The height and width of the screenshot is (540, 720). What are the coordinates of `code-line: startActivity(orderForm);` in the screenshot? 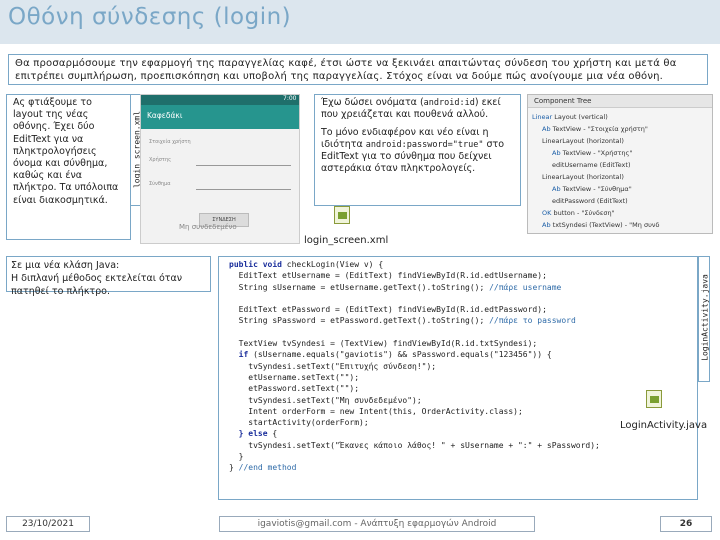 It's located at (299, 423).